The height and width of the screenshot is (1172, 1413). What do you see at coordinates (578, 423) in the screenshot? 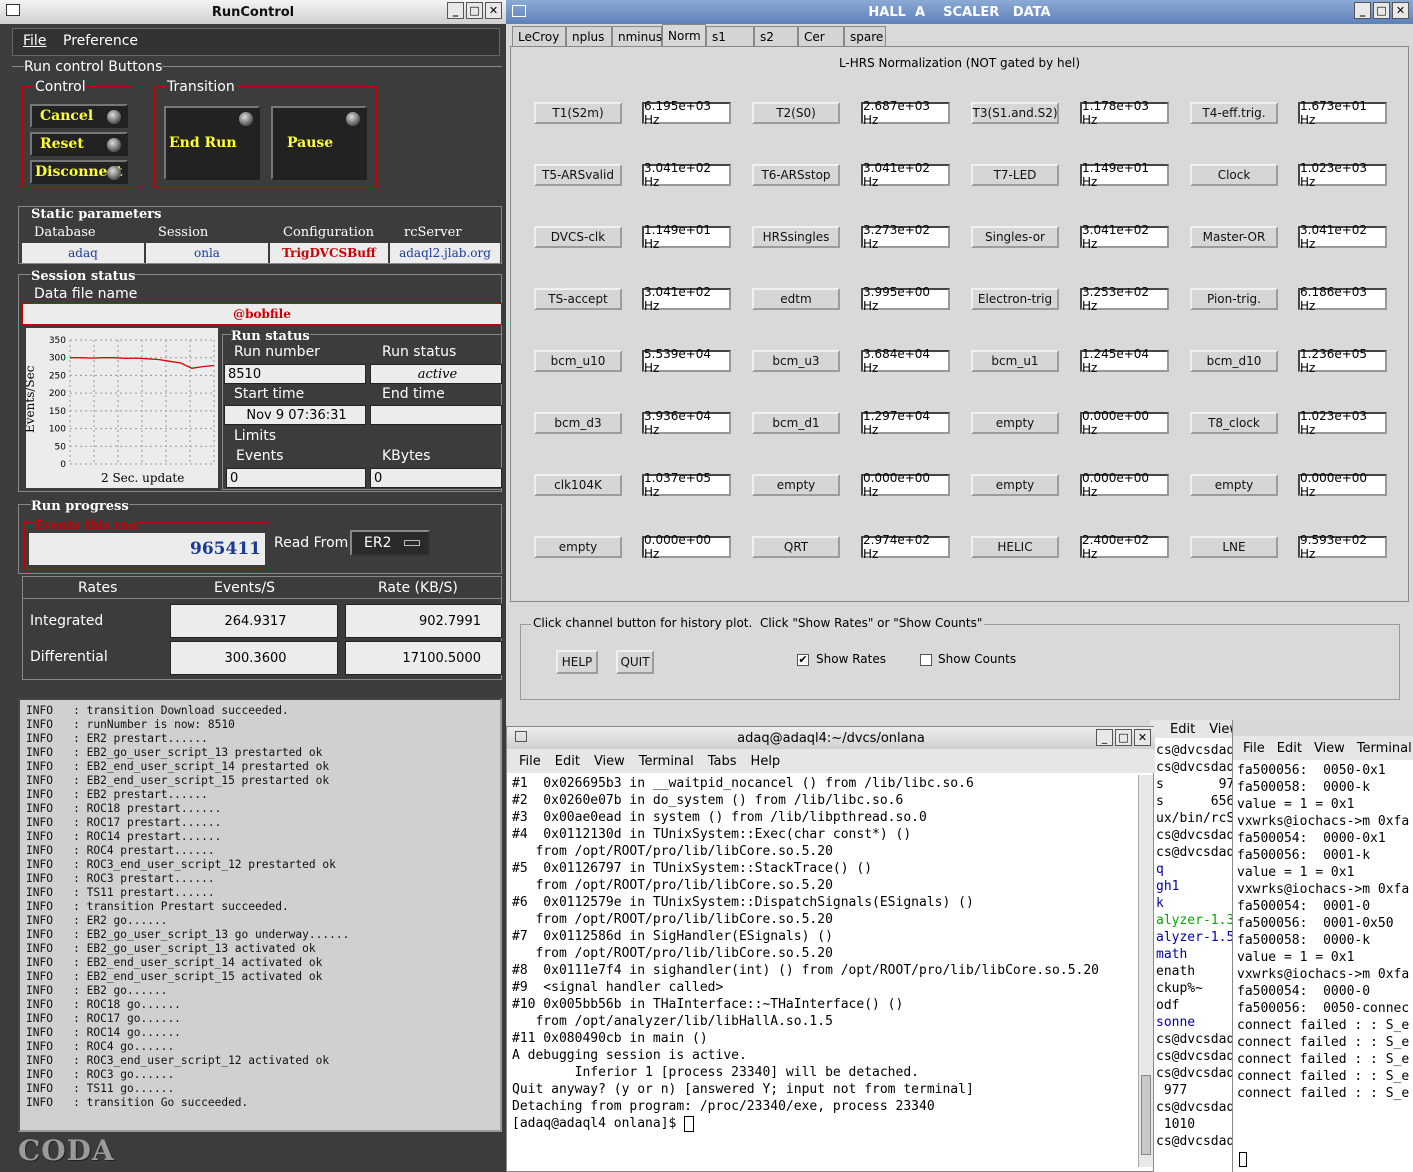
I see `channel-button: bcm_d3` at bounding box center [578, 423].